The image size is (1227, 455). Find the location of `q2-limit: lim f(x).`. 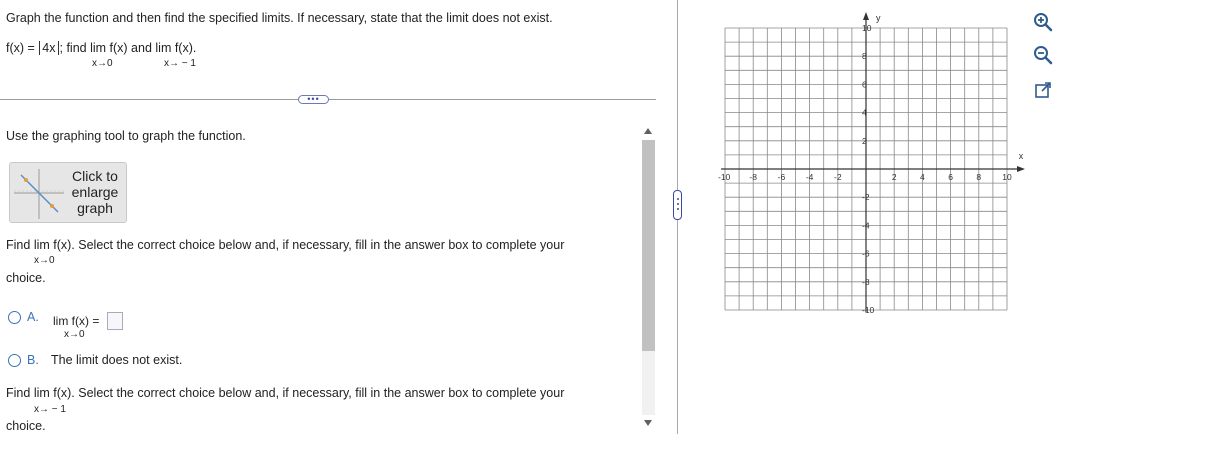

q2-limit: lim f(x). is located at coordinates (54, 393).